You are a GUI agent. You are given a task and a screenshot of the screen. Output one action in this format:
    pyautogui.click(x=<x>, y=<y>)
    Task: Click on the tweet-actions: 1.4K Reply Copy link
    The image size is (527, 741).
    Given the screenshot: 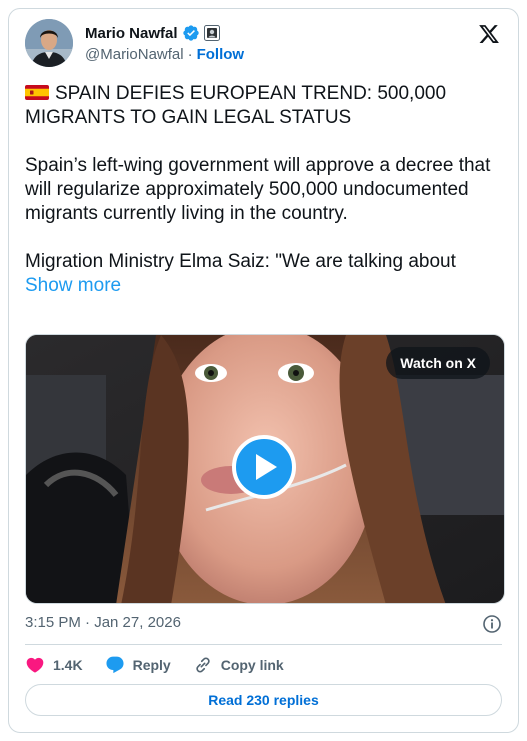 What is the action you would take?
    pyautogui.click(x=165, y=665)
    